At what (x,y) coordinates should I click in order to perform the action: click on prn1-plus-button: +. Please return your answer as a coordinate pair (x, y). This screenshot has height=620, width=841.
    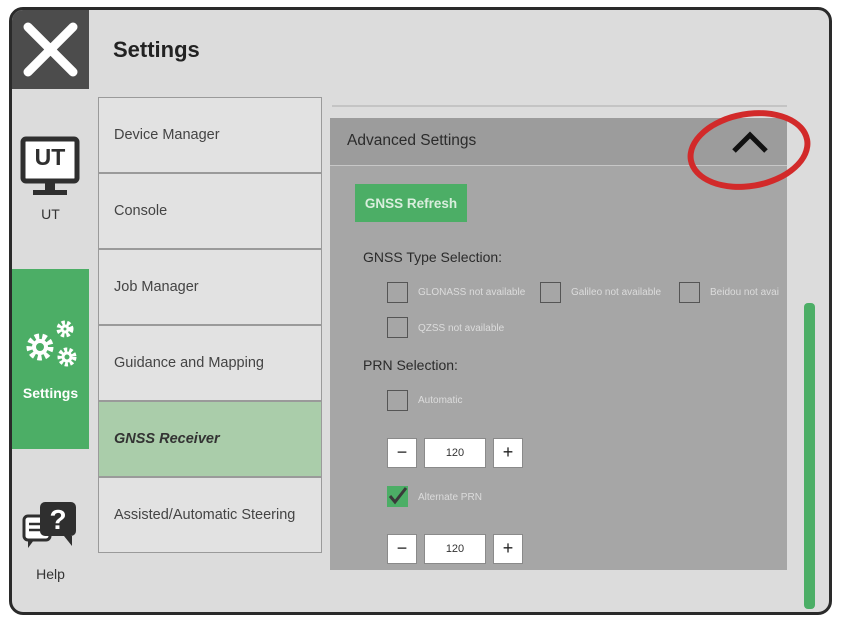
    Looking at the image, I should click on (508, 453).